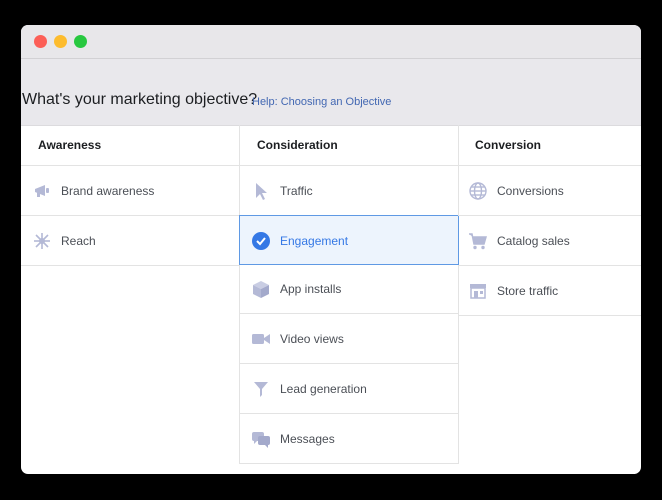 The height and width of the screenshot is (500, 662). Describe the element at coordinates (349, 191) in the screenshot. I see `objective-traffic: Traffic` at that location.